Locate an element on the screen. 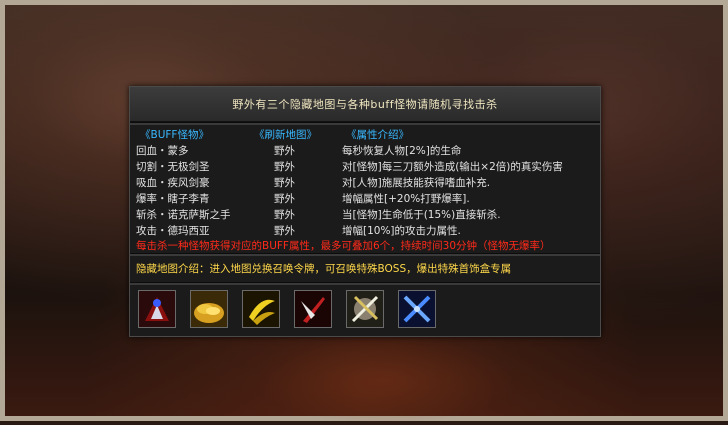 The height and width of the screenshot is (425, 728). golden-slash-icon is located at coordinates (261, 309).